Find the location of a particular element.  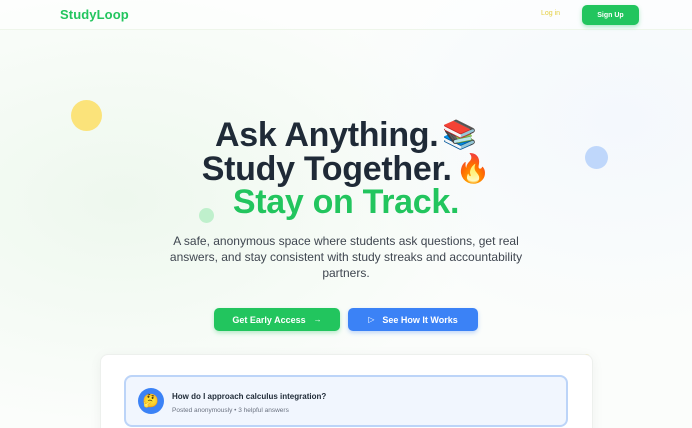

get-early-access-label: Get Early Access is located at coordinates (269, 319).